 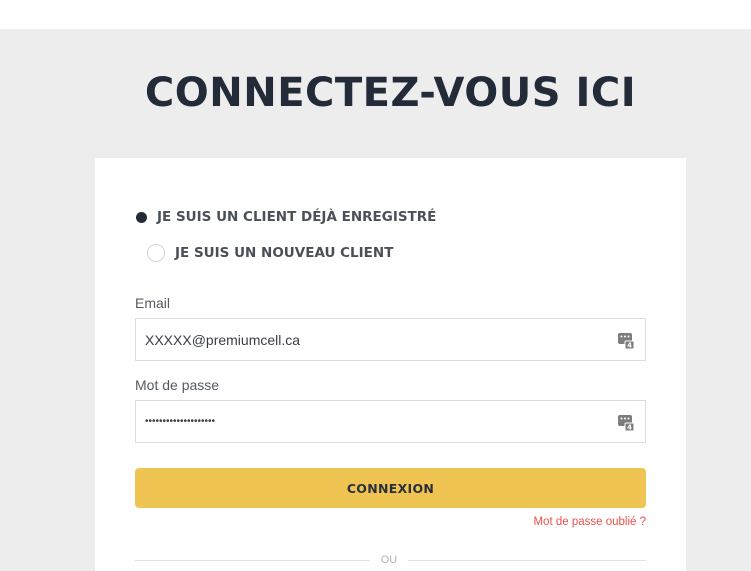 I want to click on password-field-wrapper: 4, so click(x=390, y=421).